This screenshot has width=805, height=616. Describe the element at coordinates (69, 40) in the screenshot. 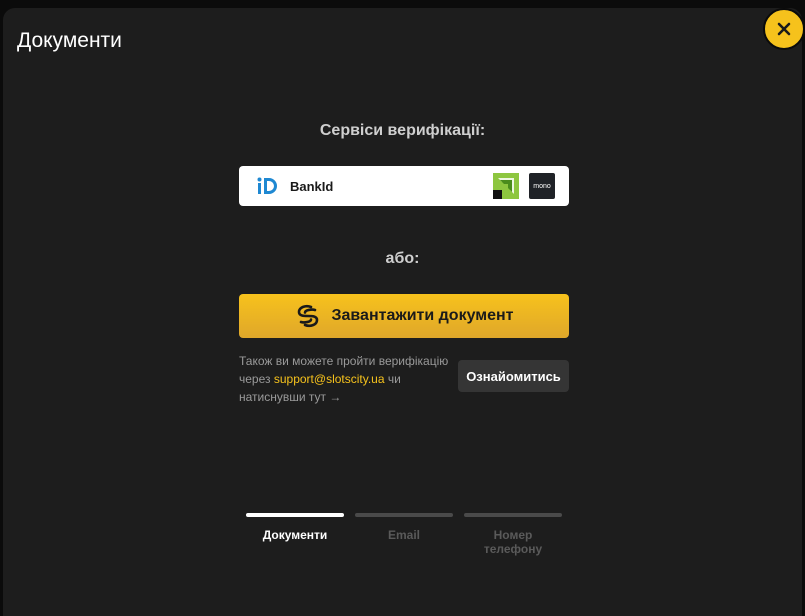

I see `modal-title: Документи` at that location.